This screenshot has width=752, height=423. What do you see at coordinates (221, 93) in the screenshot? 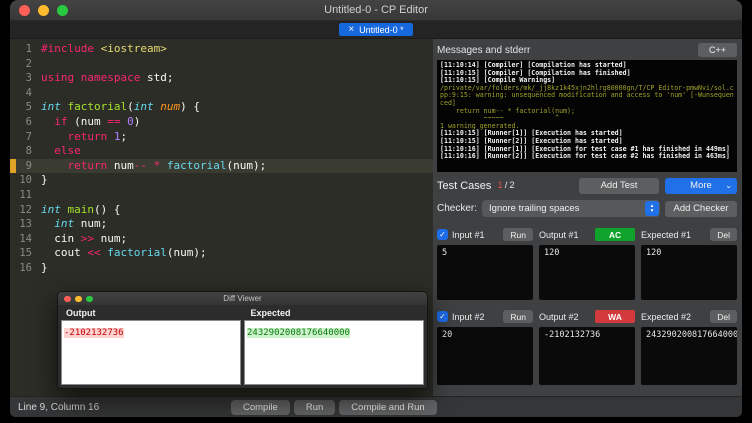
I see `code-line: 4` at bounding box center [221, 93].